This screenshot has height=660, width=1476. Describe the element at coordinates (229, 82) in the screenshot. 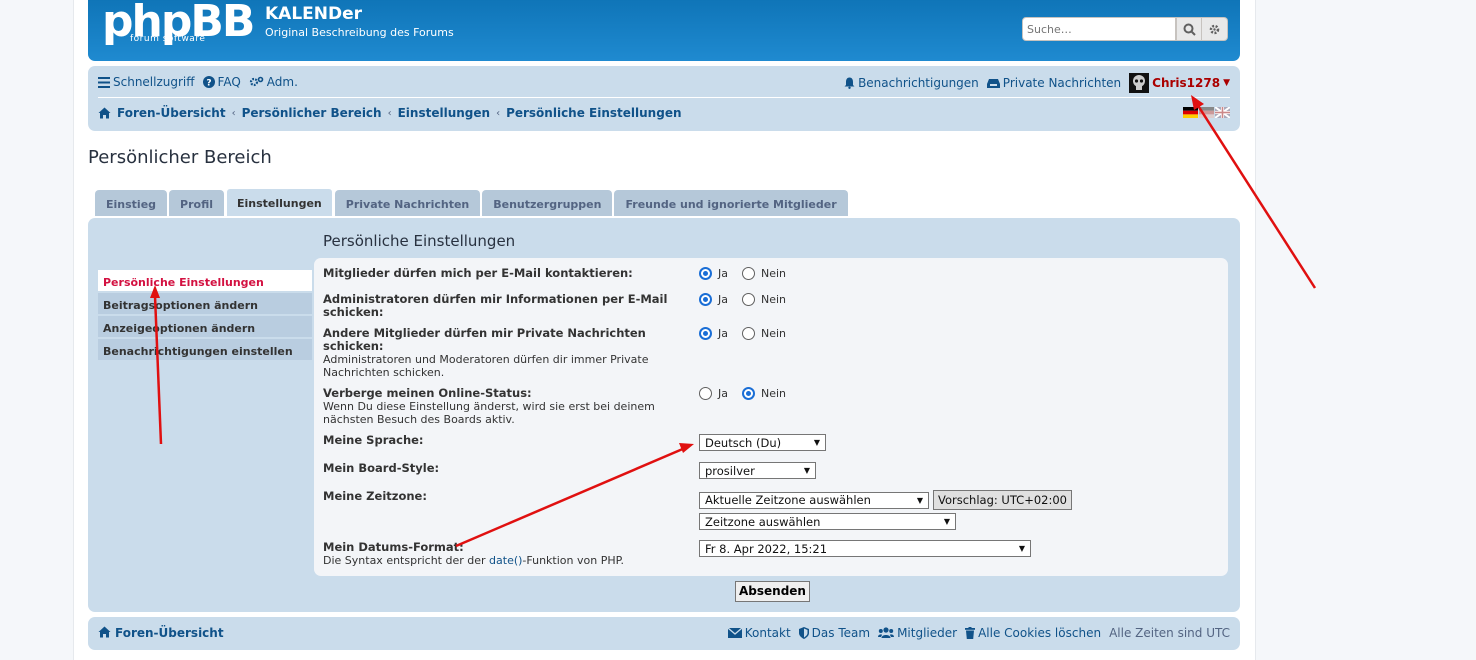

I see `faq-label: FAQ` at that location.